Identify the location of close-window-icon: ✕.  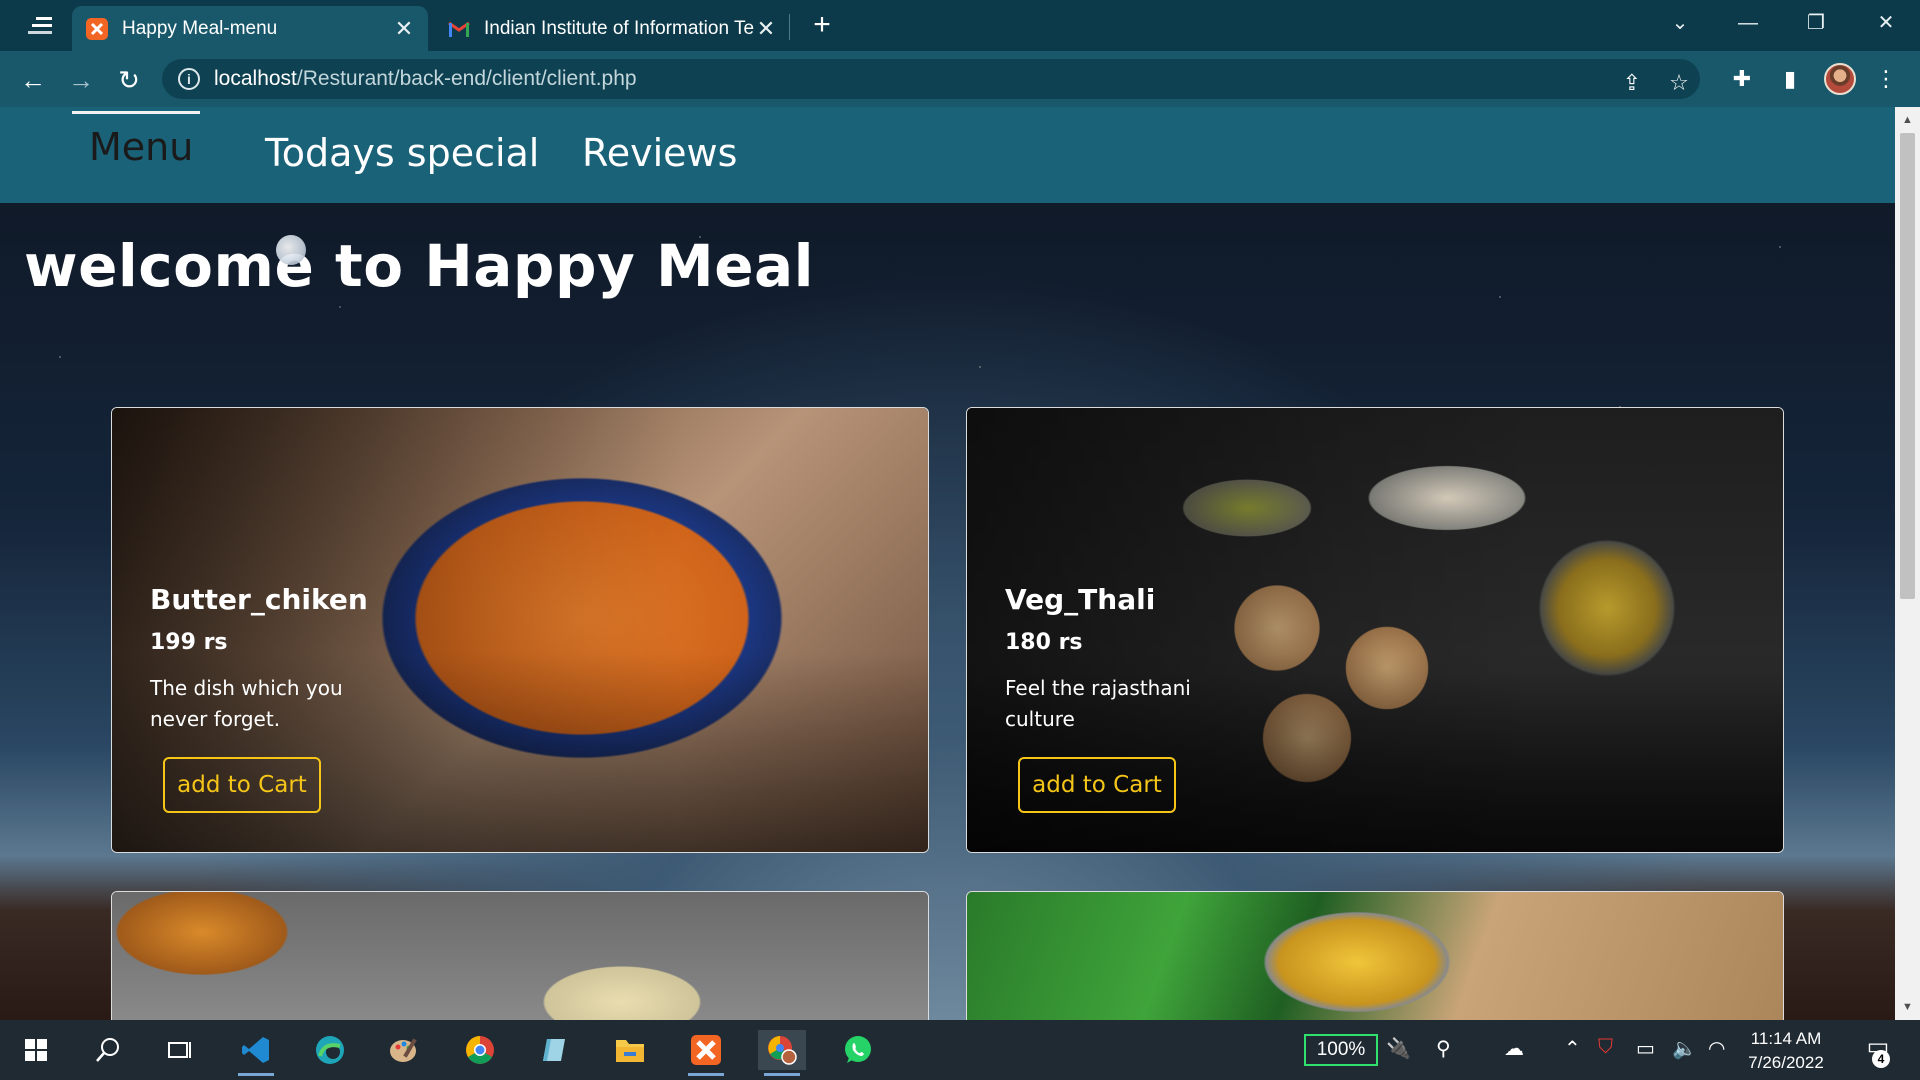
(1886, 23).